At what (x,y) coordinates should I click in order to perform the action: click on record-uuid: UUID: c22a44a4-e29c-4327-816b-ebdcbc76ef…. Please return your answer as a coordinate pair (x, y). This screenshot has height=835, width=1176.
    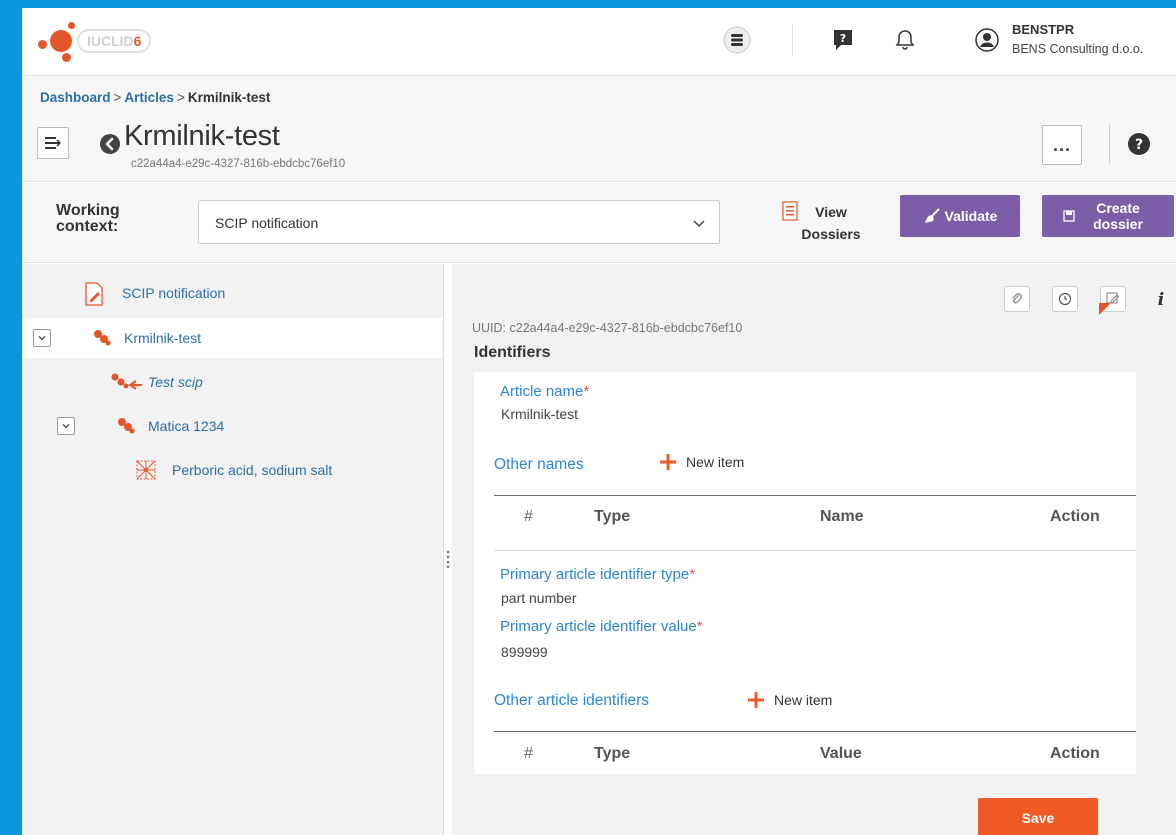
    Looking at the image, I should click on (607, 328).